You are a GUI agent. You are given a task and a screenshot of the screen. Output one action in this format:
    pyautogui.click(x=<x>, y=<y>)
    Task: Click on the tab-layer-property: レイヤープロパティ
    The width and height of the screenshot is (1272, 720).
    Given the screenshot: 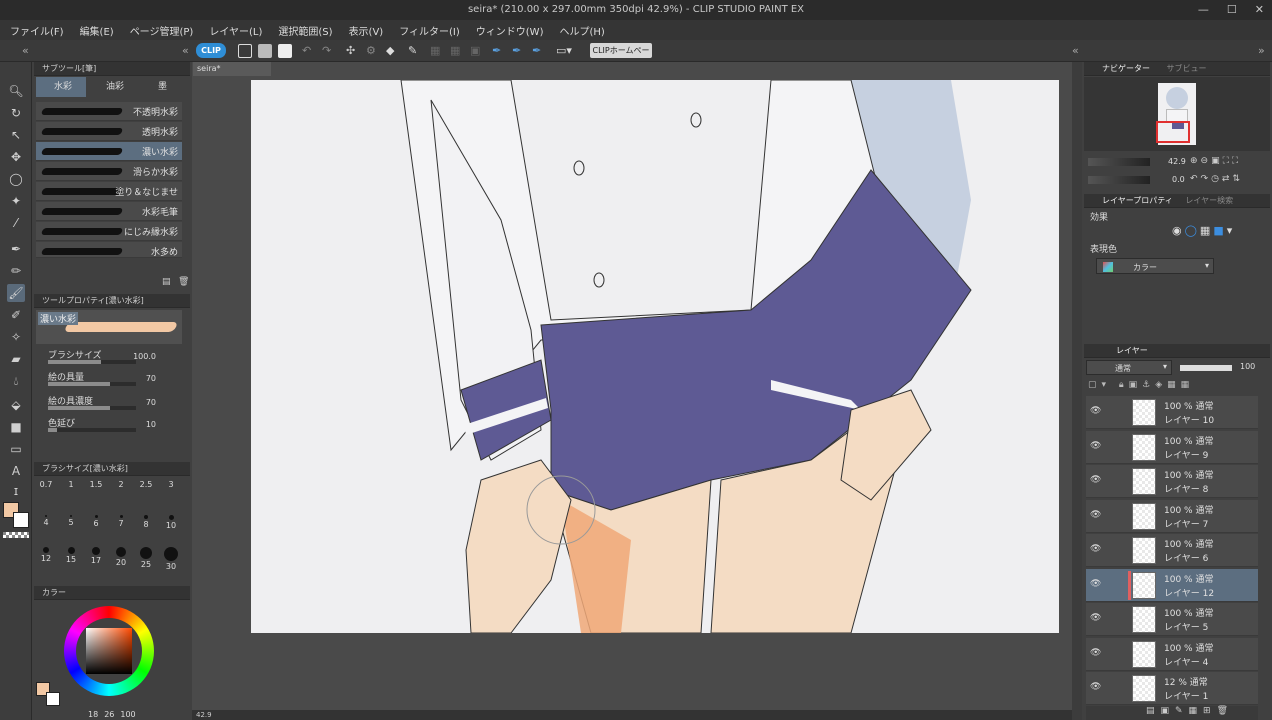 What is the action you would take?
    pyautogui.click(x=1137, y=200)
    